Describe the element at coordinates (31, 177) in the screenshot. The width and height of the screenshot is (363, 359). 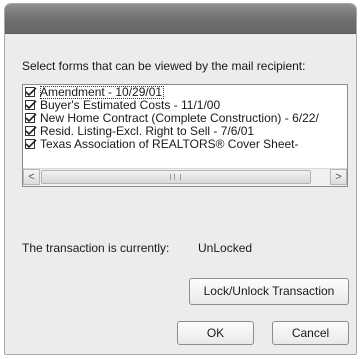
I see `scroll-left-button: <` at that location.